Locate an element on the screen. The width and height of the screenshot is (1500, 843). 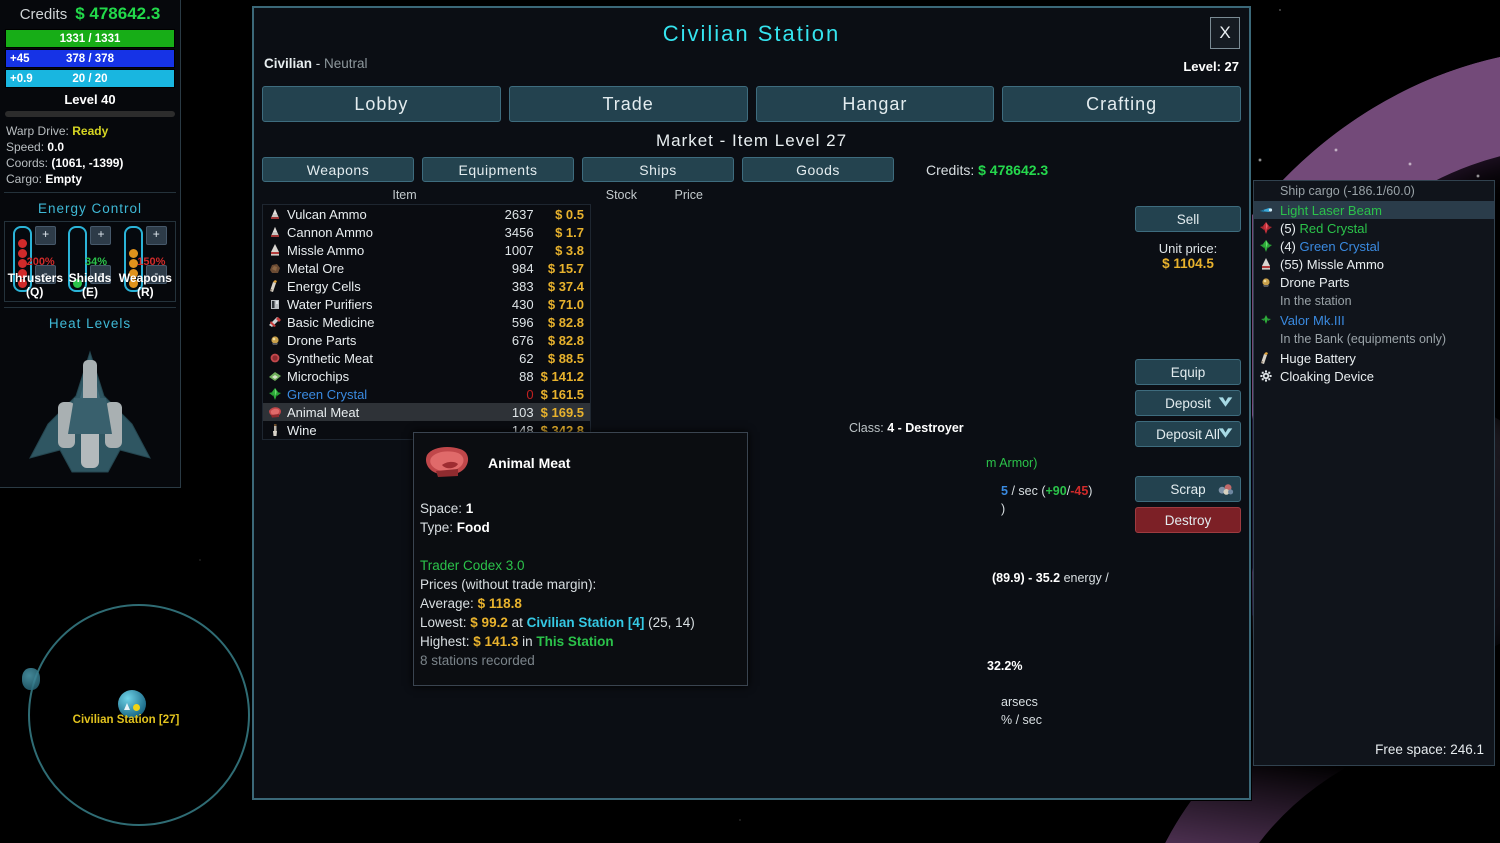
destroy-button: Destroy is located at coordinates (1188, 520).